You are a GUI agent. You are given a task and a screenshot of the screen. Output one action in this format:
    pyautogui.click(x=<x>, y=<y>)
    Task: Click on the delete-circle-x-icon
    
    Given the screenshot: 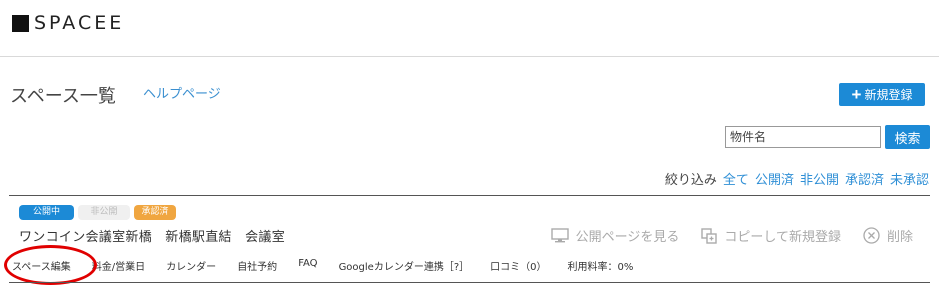 What is the action you would take?
    pyautogui.click(x=871, y=235)
    